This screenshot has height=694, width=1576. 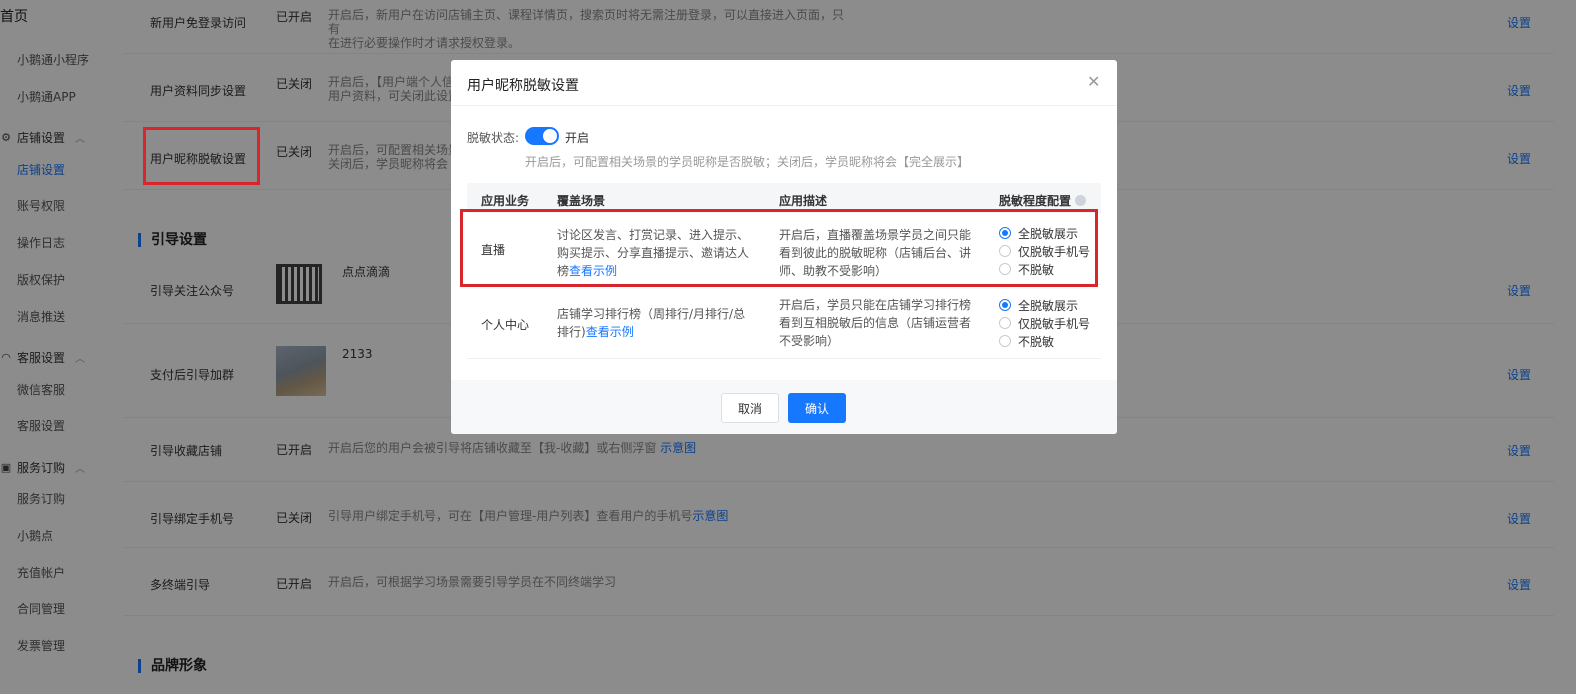 I want to click on business-cell: 个人中心, so click(x=505, y=325).